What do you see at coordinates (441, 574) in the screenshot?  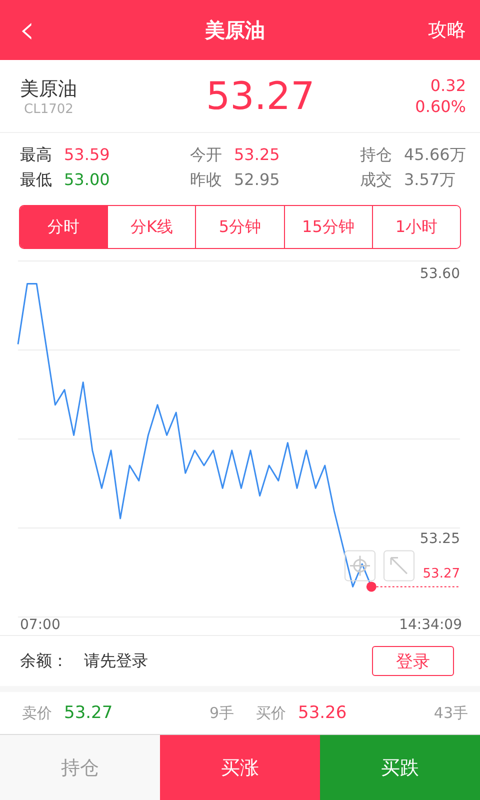 I see `price-marker-label: 53.27` at bounding box center [441, 574].